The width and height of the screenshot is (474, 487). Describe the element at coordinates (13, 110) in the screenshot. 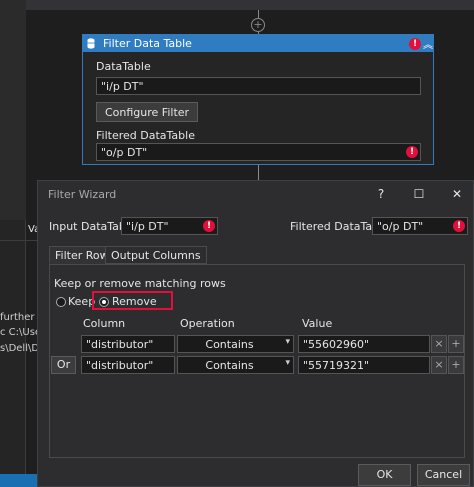

I see `left-strip` at that location.